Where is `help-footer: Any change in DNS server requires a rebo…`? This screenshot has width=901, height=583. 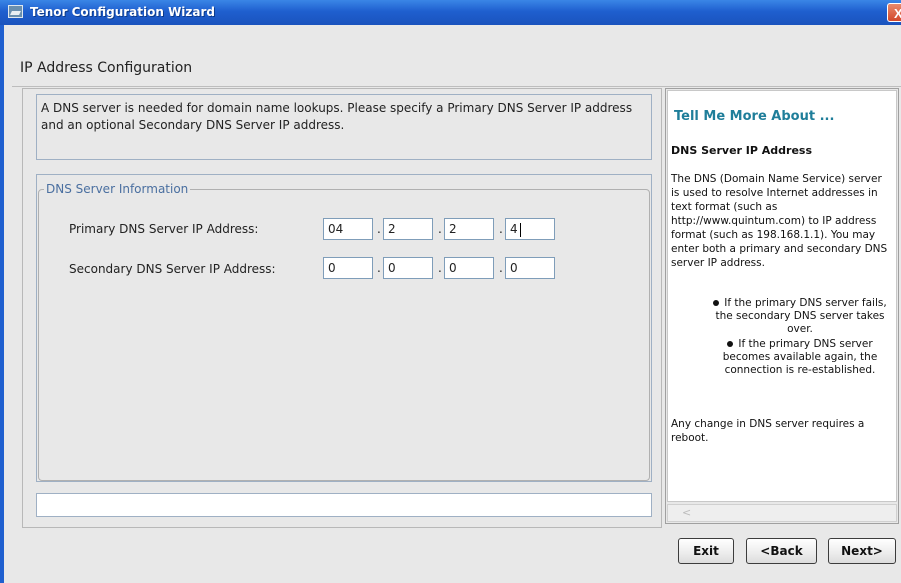
help-footer: Any change in DNS server requires a rebo… is located at coordinates (768, 431).